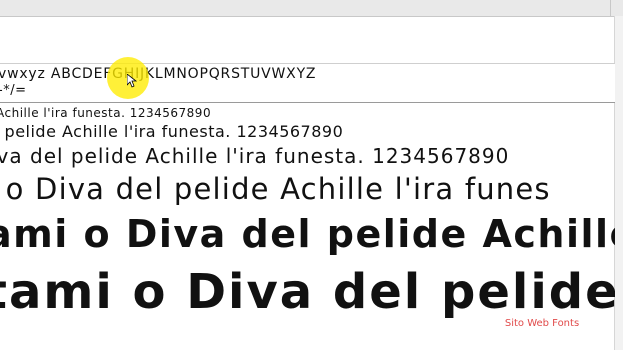  What do you see at coordinates (158, 74) in the screenshot?
I see `alphabet-sample: vwxyz ABCDEFGHIJKLMNOPQRSTUVWXYZ` at bounding box center [158, 74].